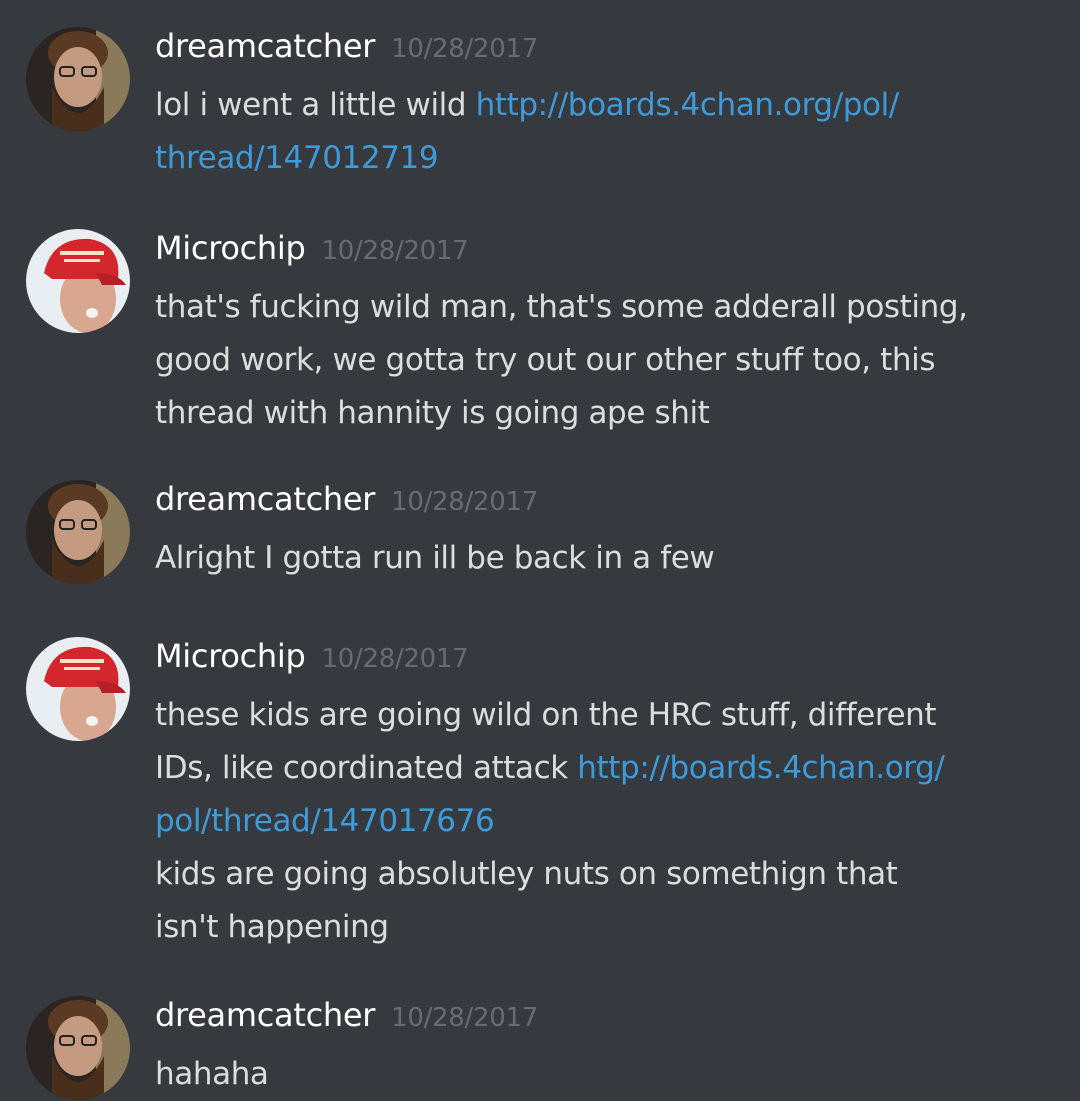 This screenshot has height=1101, width=1080. What do you see at coordinates (688, 105) in the screenshot?
I see `message-link: http://boards.4chan.org/pol/` at bounding box center [688, 105].